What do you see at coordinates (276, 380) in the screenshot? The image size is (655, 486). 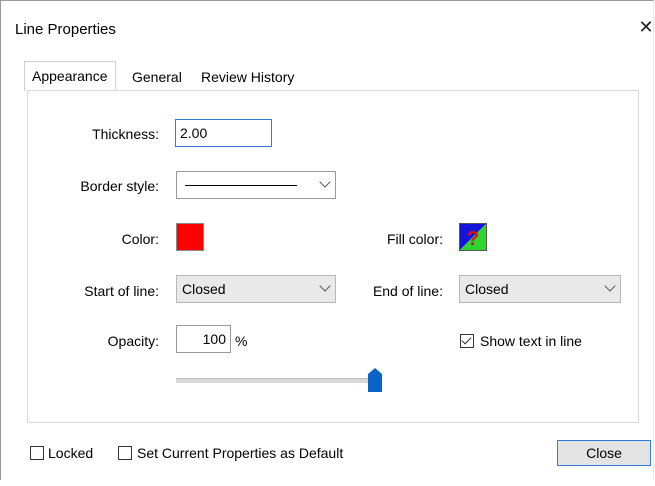 I see `opacity-slider-track` at bounding box center [276, 380].